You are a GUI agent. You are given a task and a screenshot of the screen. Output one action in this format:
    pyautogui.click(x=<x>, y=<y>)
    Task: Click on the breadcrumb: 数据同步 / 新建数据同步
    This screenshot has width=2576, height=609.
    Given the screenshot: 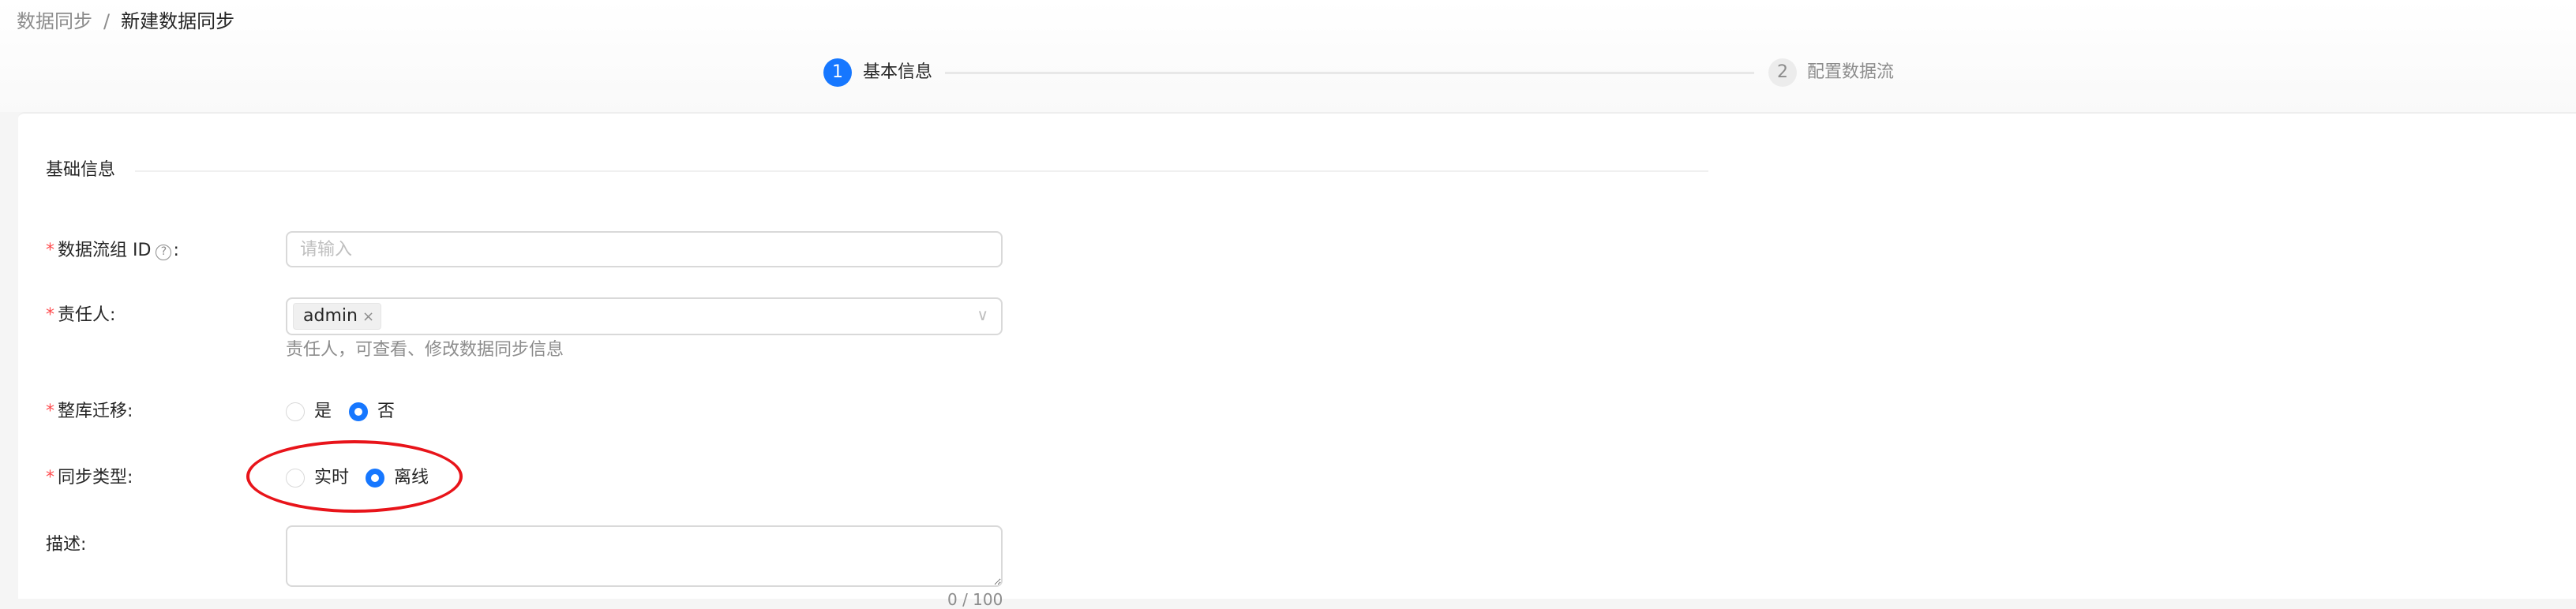 What is the action you would take?
    pyautogui.click(x=125, y=21)
    